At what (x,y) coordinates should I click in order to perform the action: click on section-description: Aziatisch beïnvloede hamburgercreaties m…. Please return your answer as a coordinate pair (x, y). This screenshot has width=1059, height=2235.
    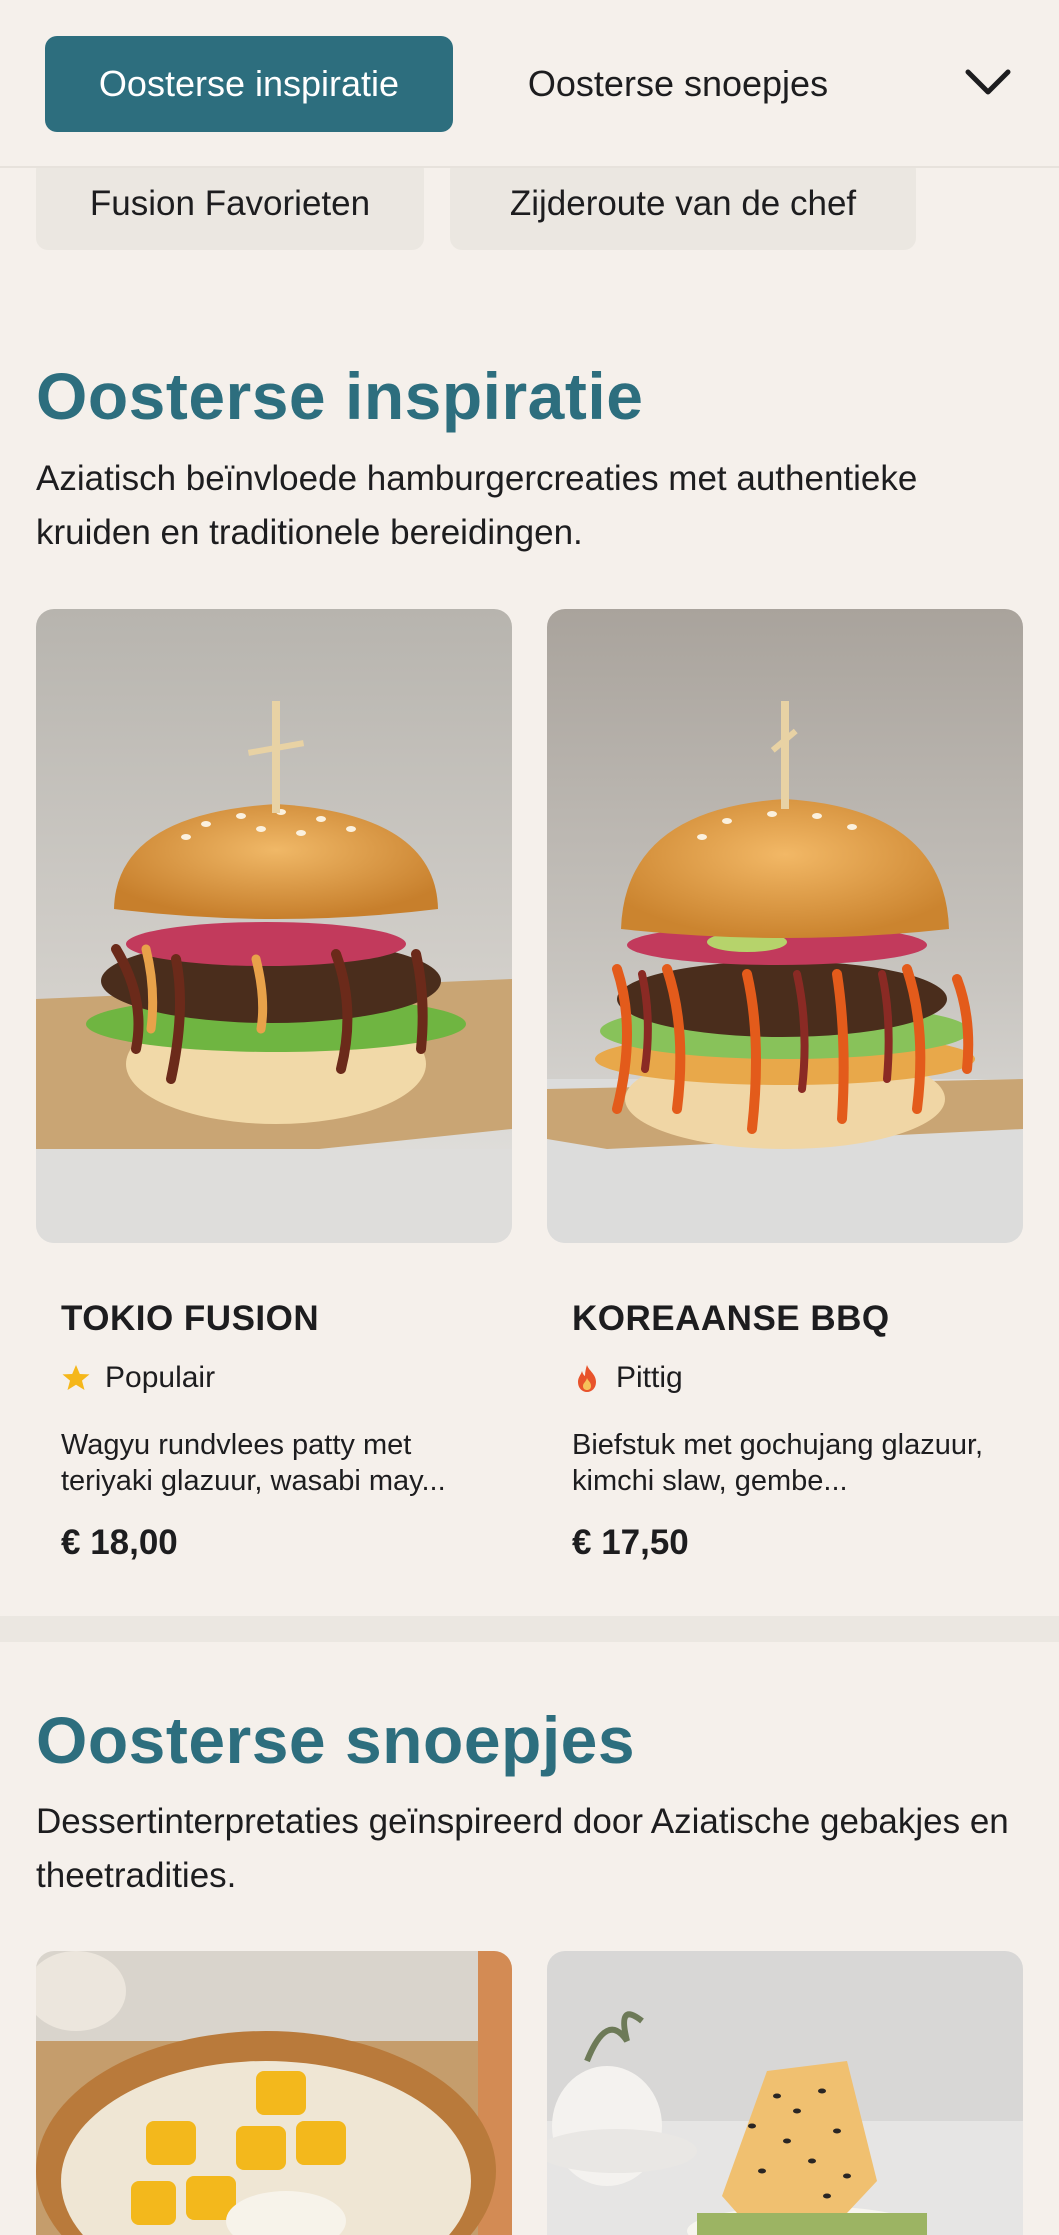
    Looking at the image, I should click on (477, 505).